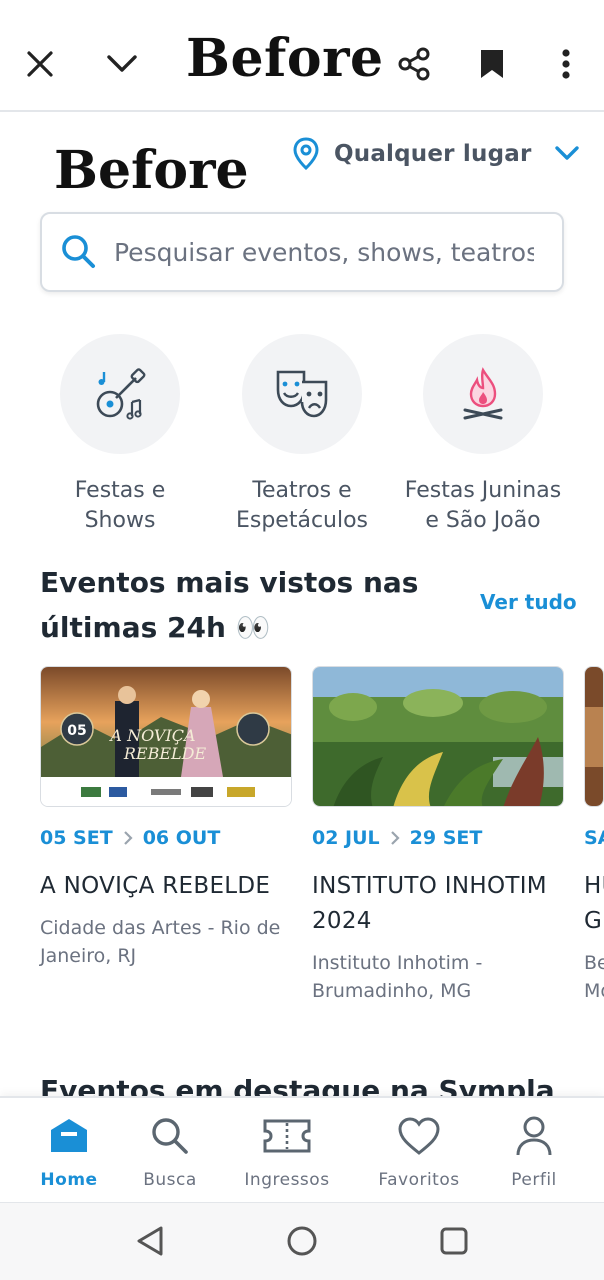 This screenshot has height=1280, width=604. Describe the element at coordinates (528, 602) in the screenshot. I see `see-all-link: Ver tudo` at that location.